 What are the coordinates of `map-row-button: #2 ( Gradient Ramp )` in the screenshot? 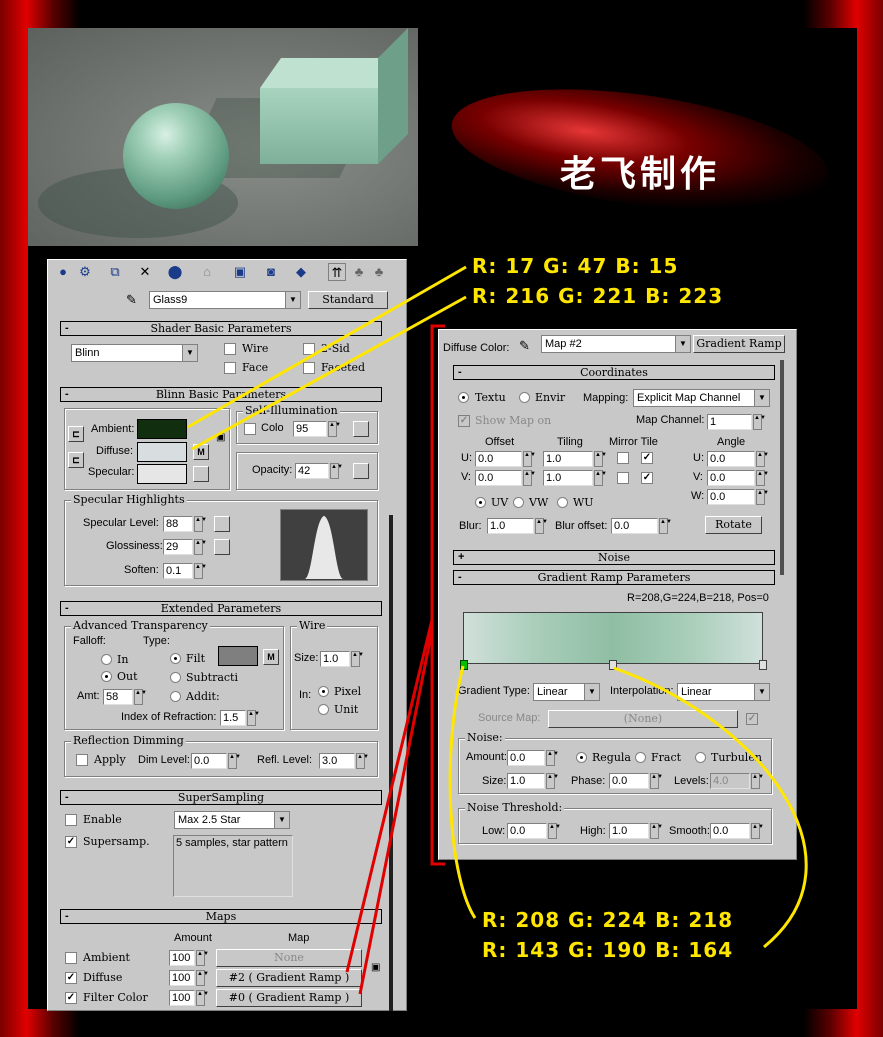 It's located at (289, 978).